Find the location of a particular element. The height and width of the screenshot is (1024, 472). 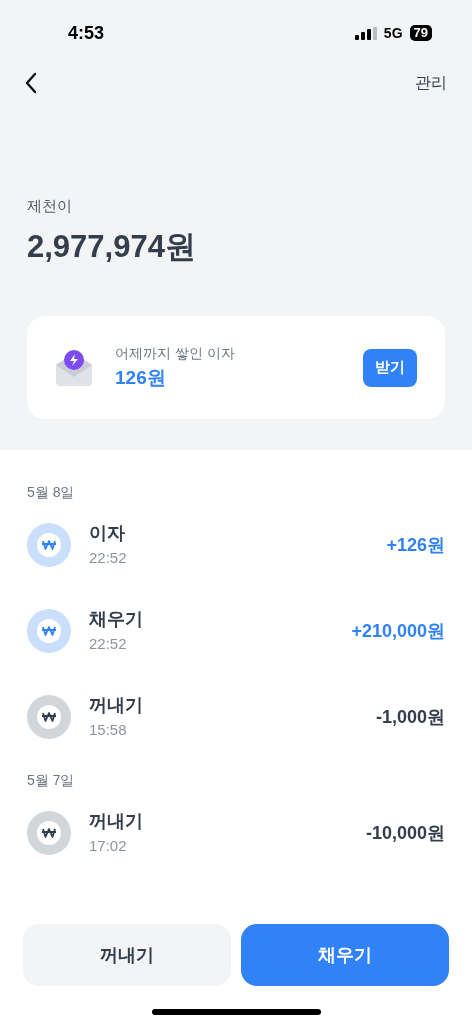

signal-icon is located at coordinates (365, 33).